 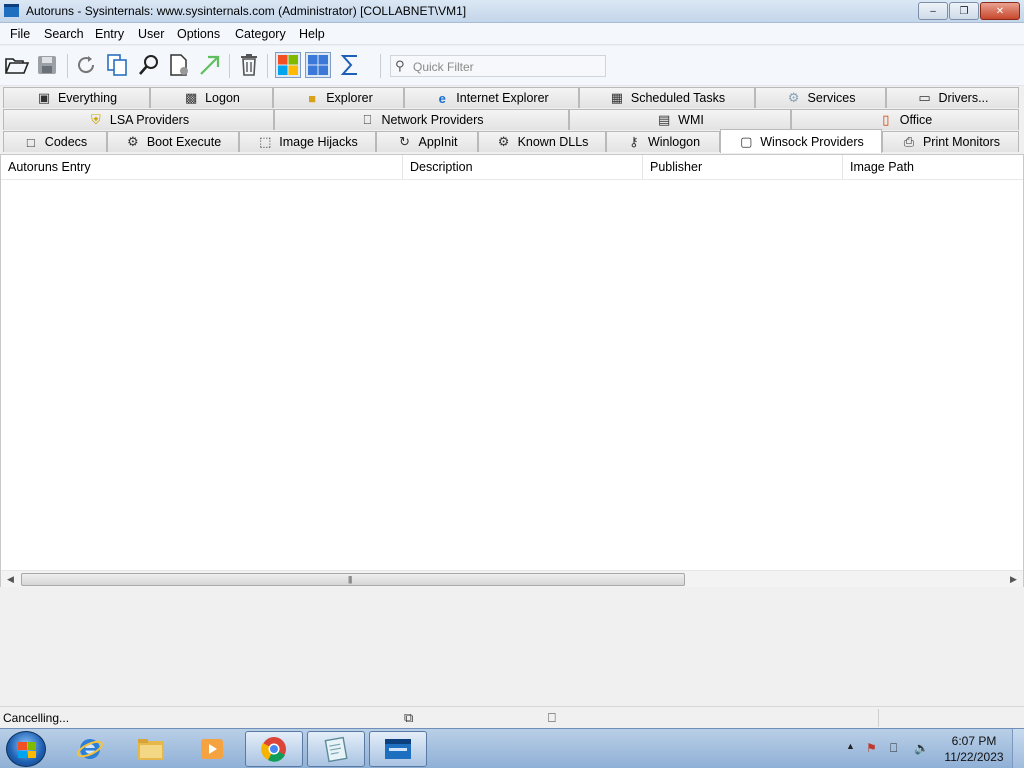 I want to click on internet-explorer-icon: e, so click(x=442, y=98).